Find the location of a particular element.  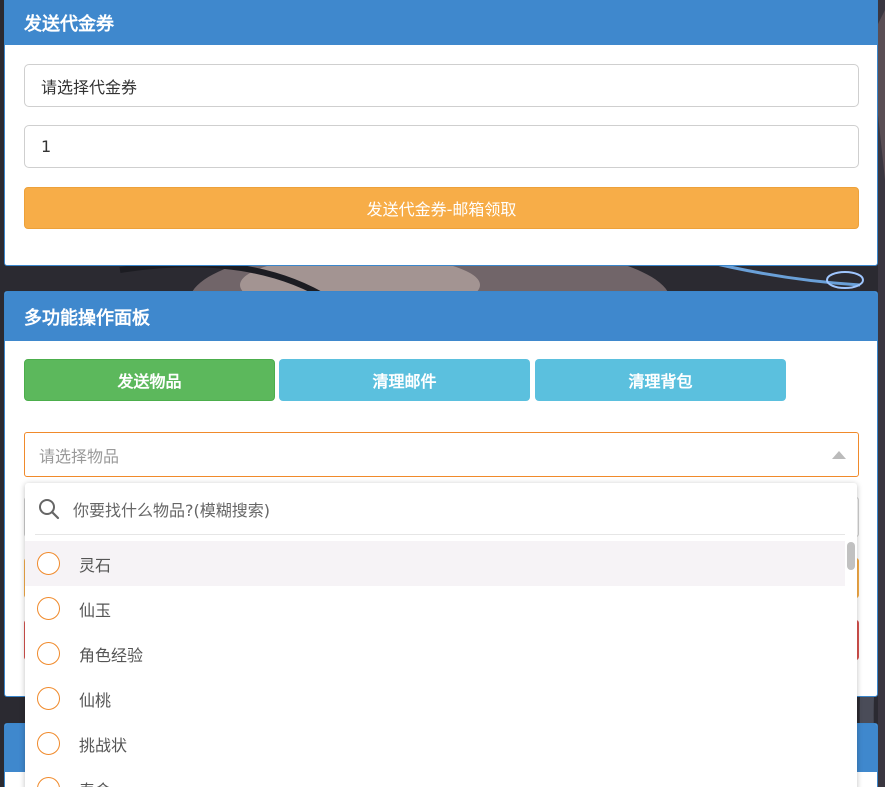

dropdown-scrollbar is located at coordinates (851, 556).